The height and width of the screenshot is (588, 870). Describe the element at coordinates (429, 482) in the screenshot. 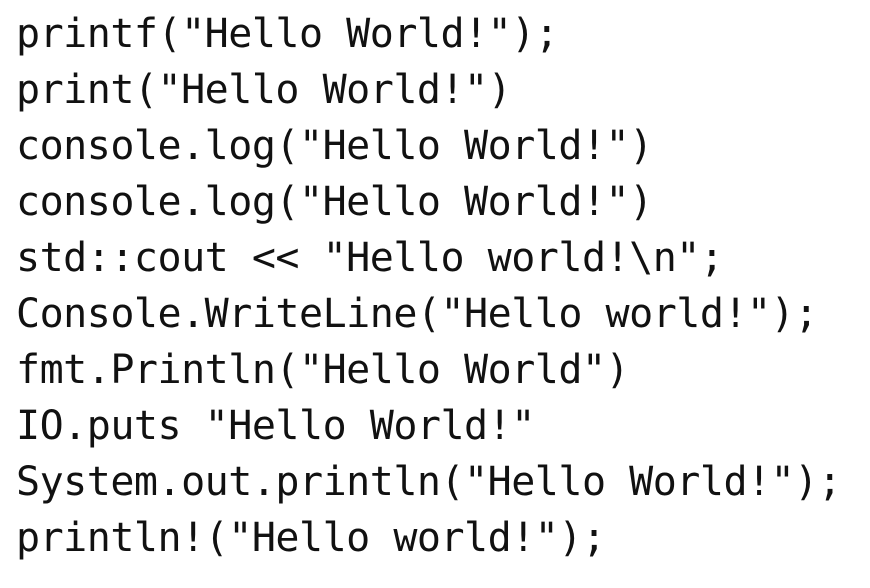

I see `code-line-java: System.out.println("Hello World!");` at that location.